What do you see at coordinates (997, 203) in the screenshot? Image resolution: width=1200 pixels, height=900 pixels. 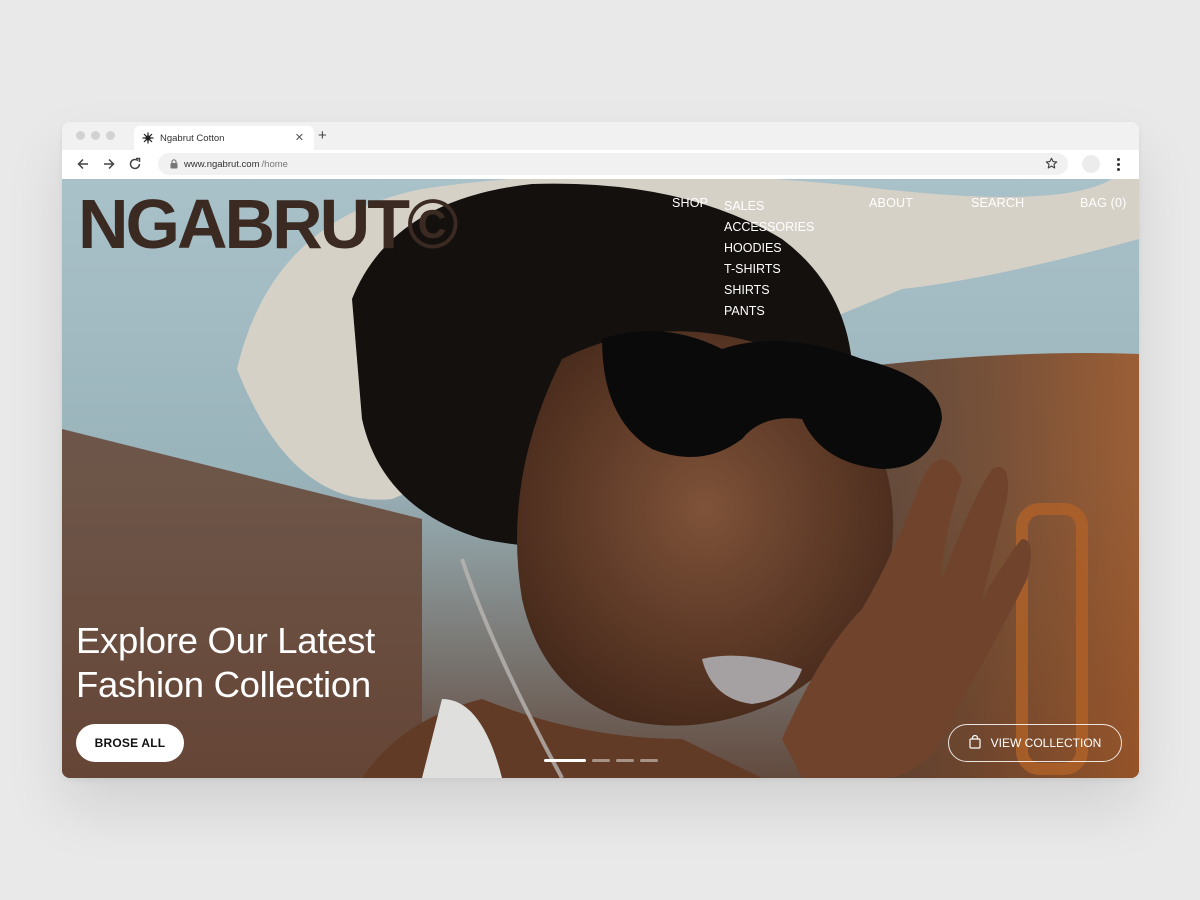 I see `nav-search: SEARCH` at bounding box center [997, 203].